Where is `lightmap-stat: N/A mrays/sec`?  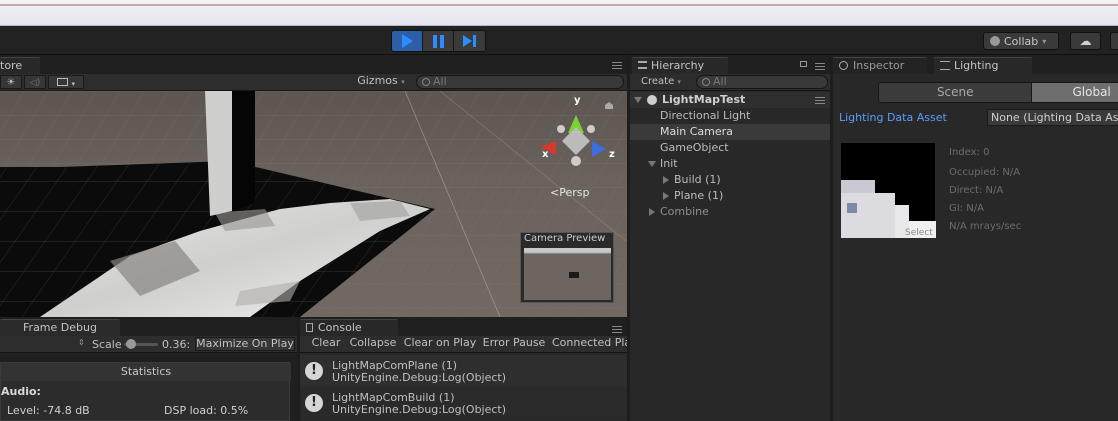
lightmap-stat: N/A mrays/sec is located at coordinates (985, 226).